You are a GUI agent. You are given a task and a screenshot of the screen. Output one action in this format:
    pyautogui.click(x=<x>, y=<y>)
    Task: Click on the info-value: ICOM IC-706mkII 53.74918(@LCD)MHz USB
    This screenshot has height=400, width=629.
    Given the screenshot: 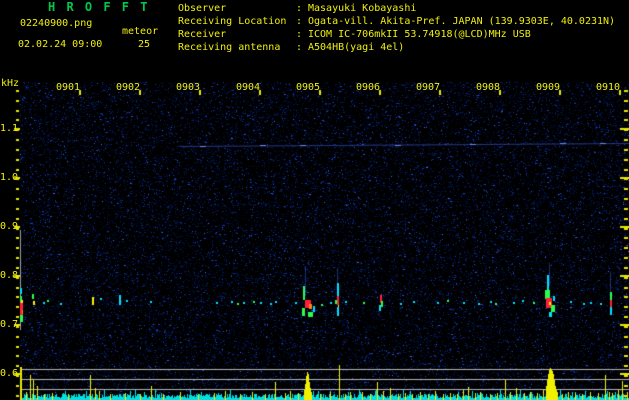 What is the action you would take?
    pyautogui.click(x=419, y=34)
    